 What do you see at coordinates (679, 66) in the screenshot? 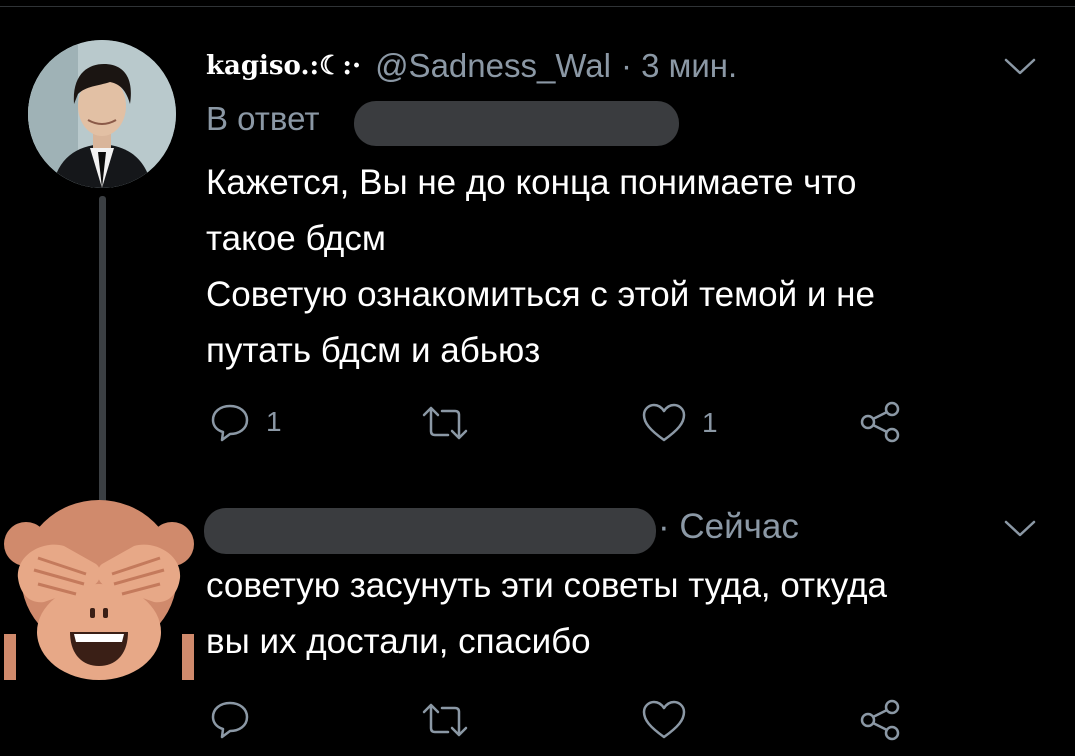
I see `timestamp: · 3 мин.` at bounding box center [679, 66].